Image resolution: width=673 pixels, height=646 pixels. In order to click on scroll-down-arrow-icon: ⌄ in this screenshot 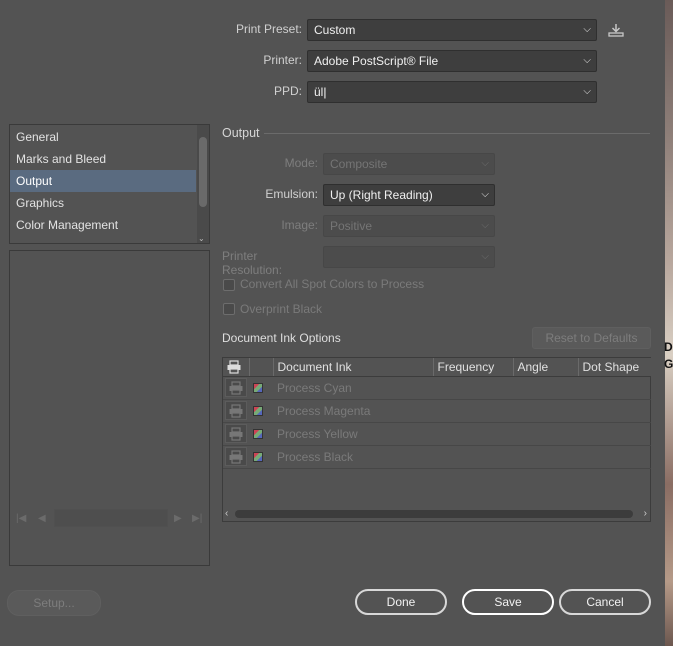, I will do `click(201, 238)`.